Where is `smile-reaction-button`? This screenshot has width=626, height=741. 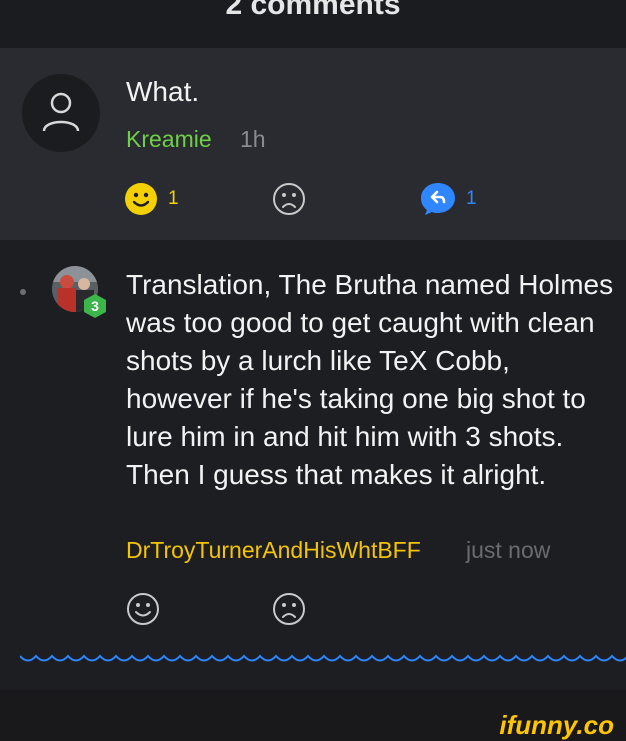
smile-reaction-button is located at coordinates (143, 609).